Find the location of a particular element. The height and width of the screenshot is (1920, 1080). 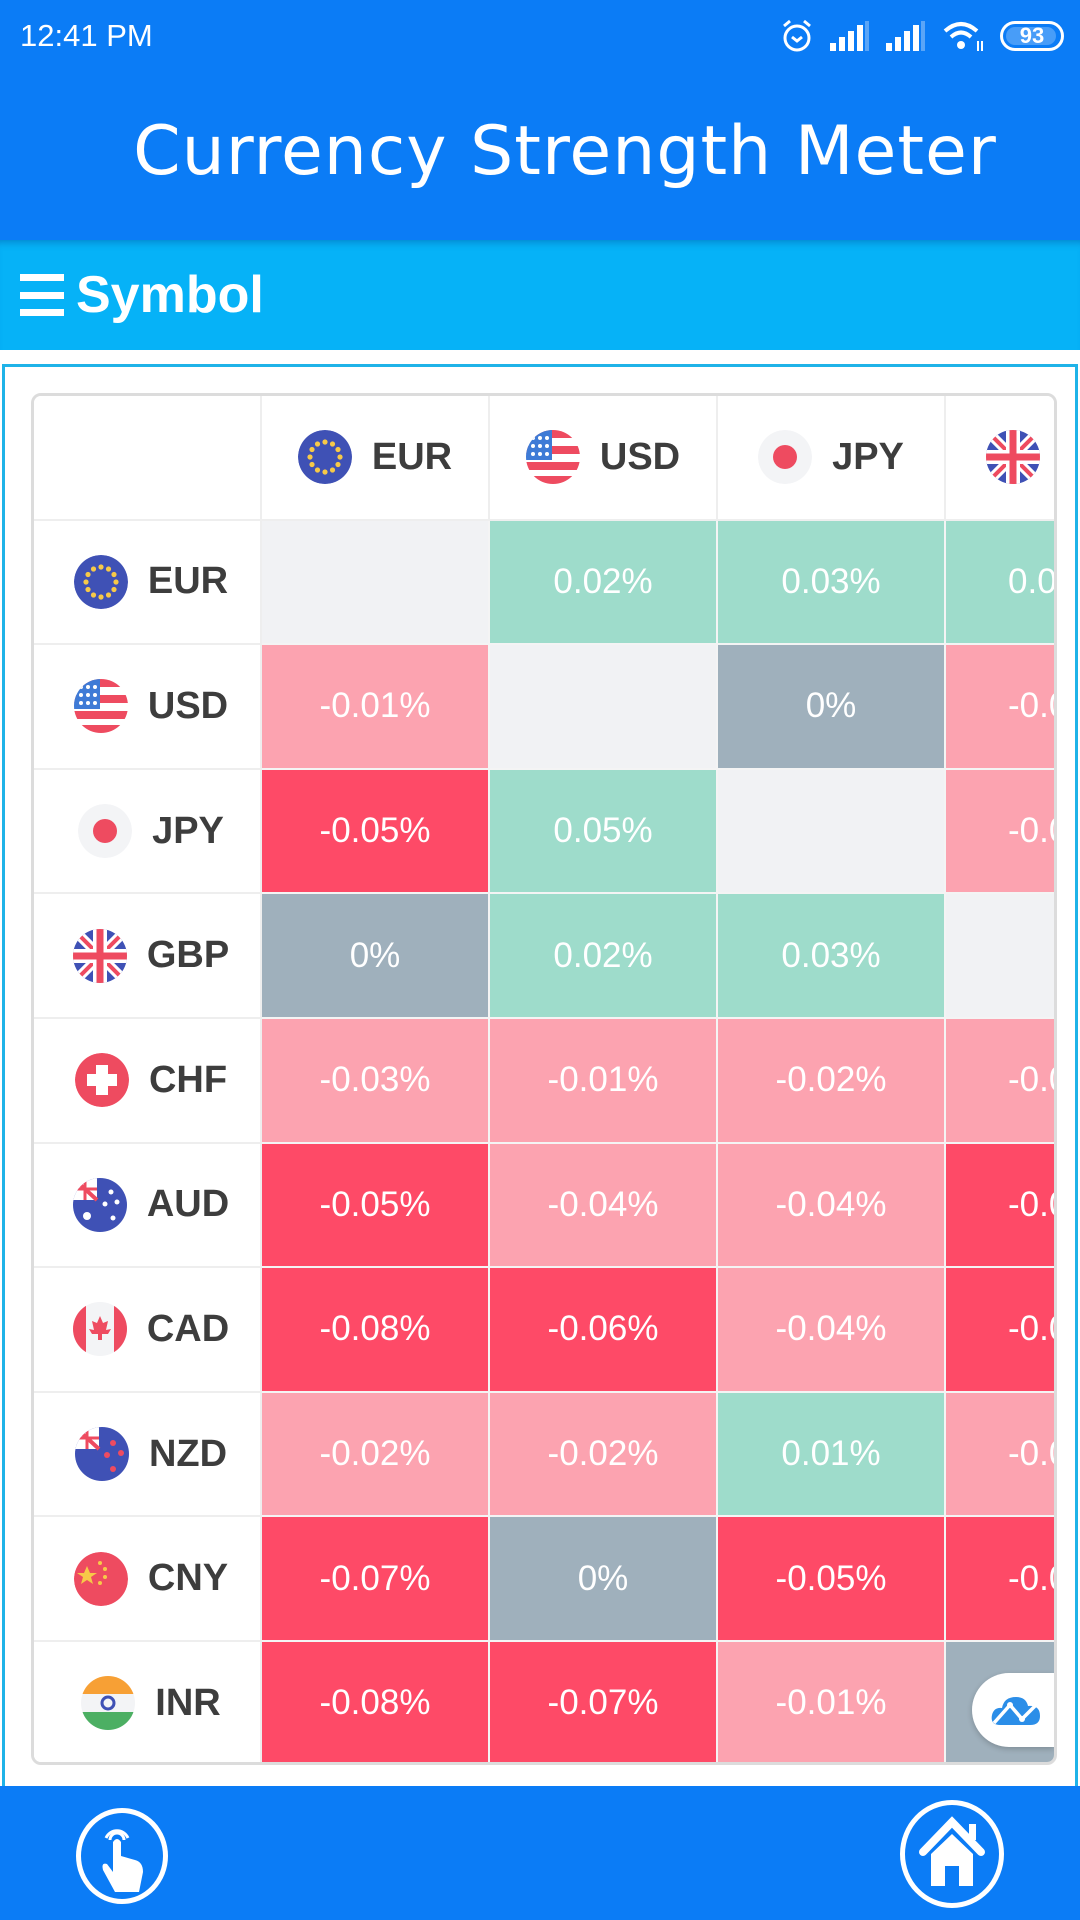

tap-button is located at coordinates (122, 1856).